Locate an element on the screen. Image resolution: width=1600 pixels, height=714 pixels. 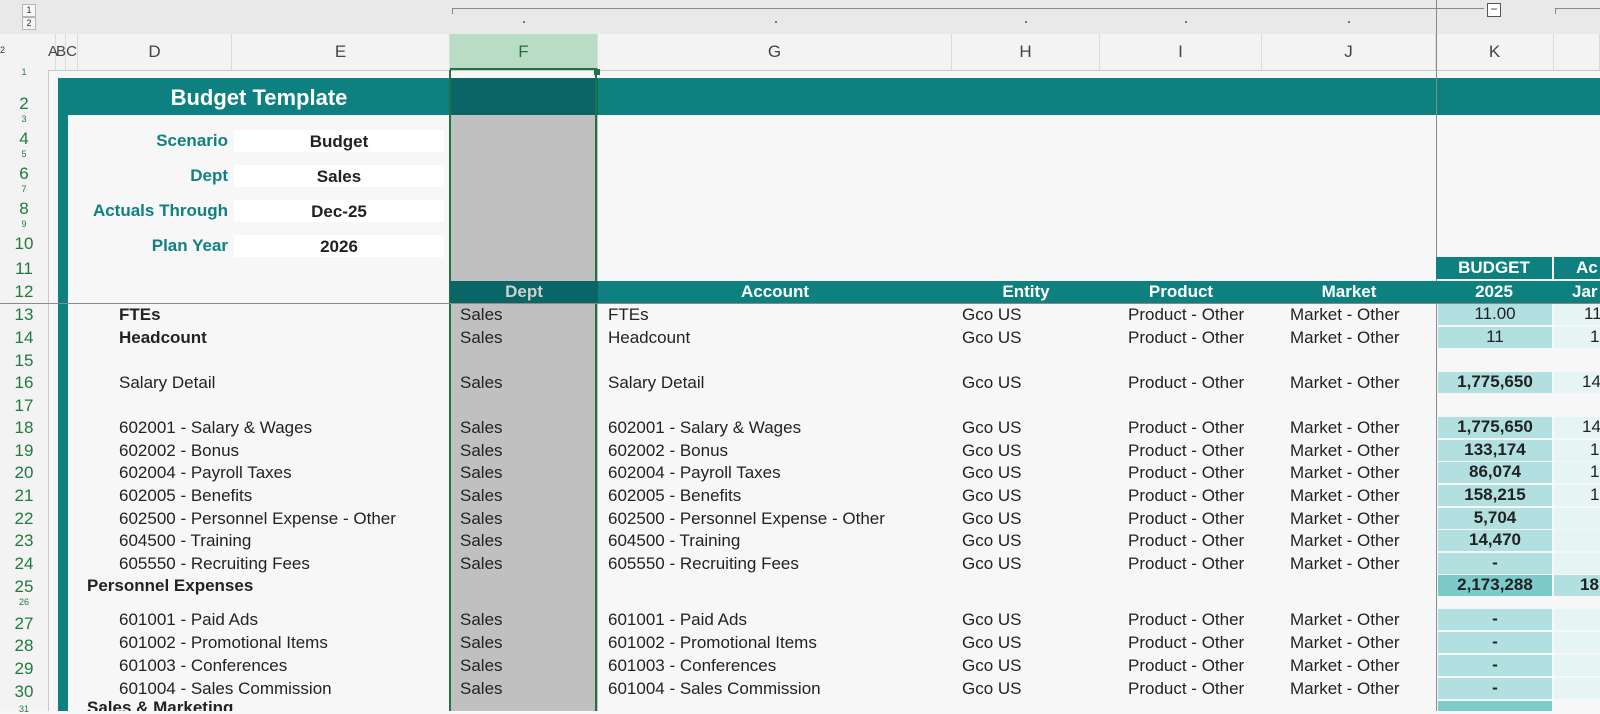
column-header-d: D is located at coordinates (155, 52).